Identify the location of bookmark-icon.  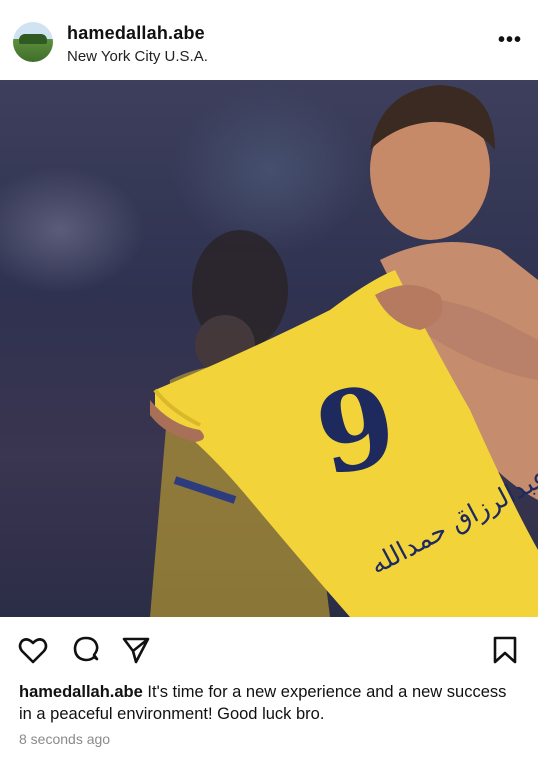
(505, 650).